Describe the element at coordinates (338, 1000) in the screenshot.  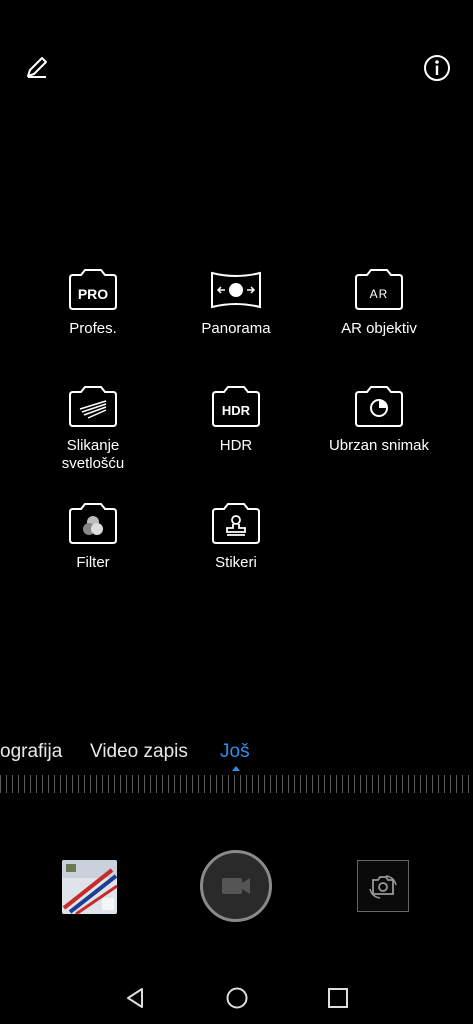
I see `recents-icon` at that location.